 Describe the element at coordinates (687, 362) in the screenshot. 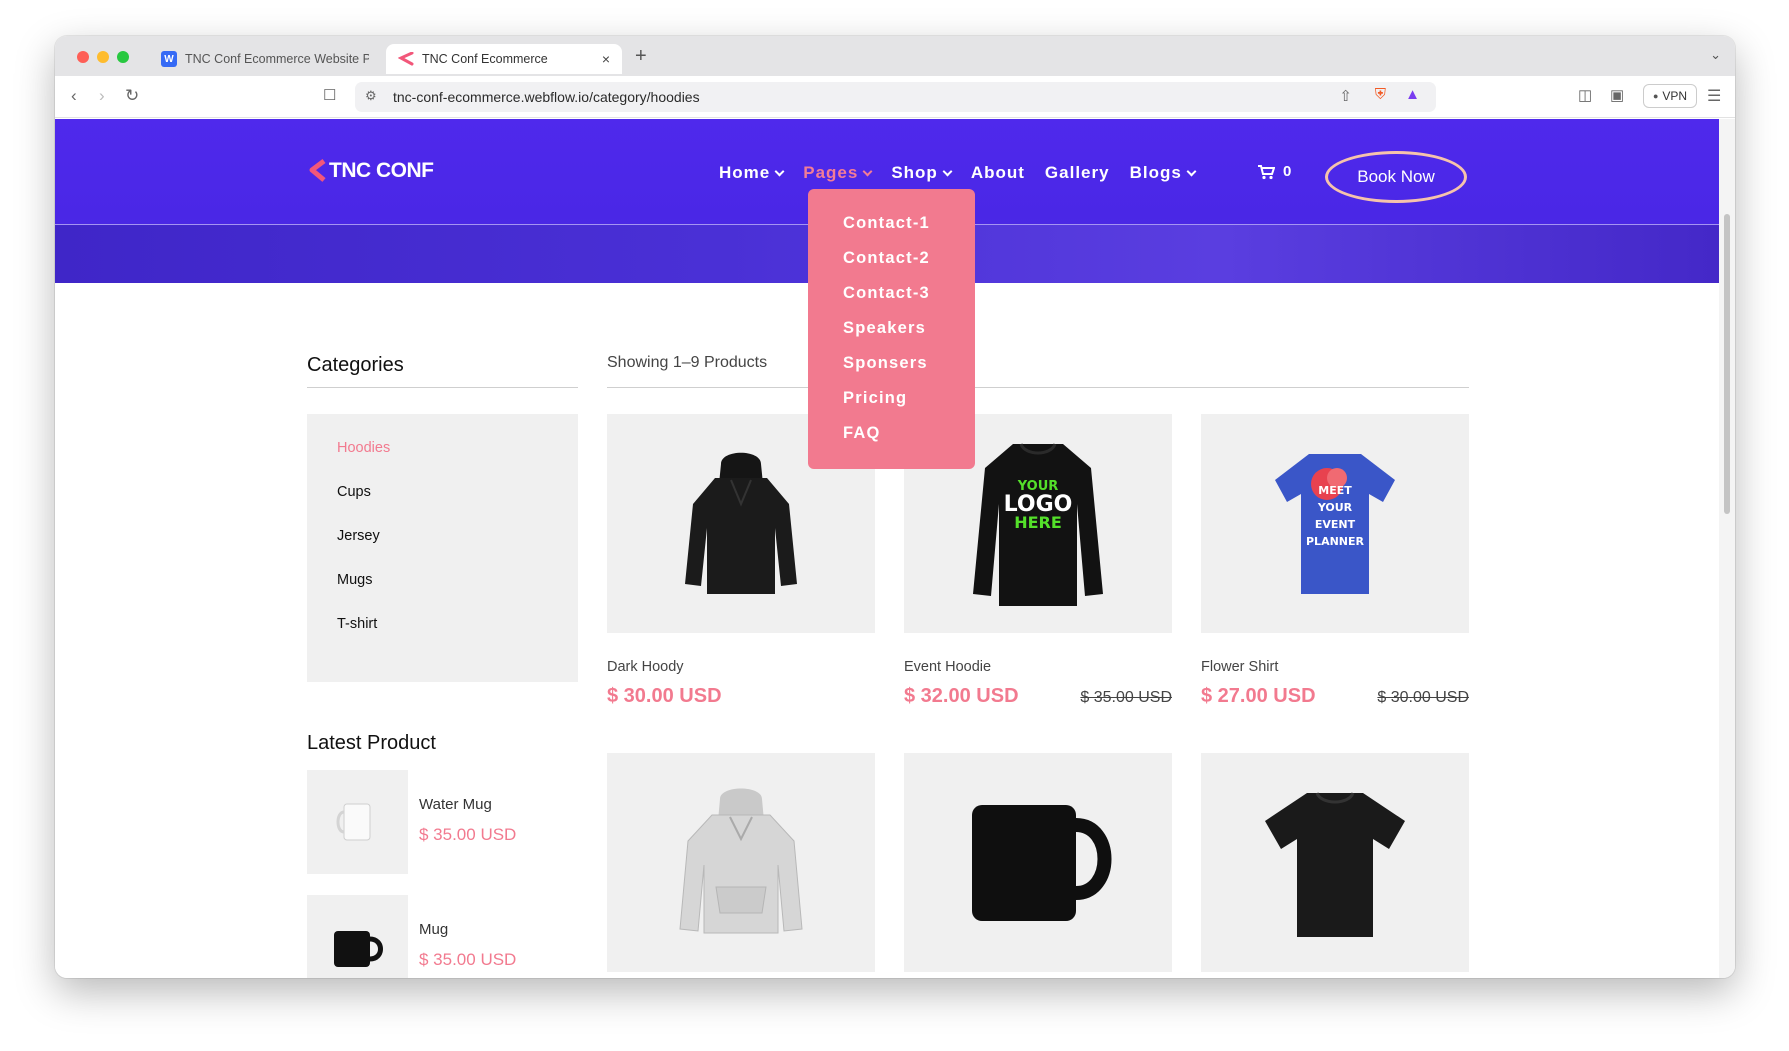

I see `results-count: Showing 1–9 Products` at that location.